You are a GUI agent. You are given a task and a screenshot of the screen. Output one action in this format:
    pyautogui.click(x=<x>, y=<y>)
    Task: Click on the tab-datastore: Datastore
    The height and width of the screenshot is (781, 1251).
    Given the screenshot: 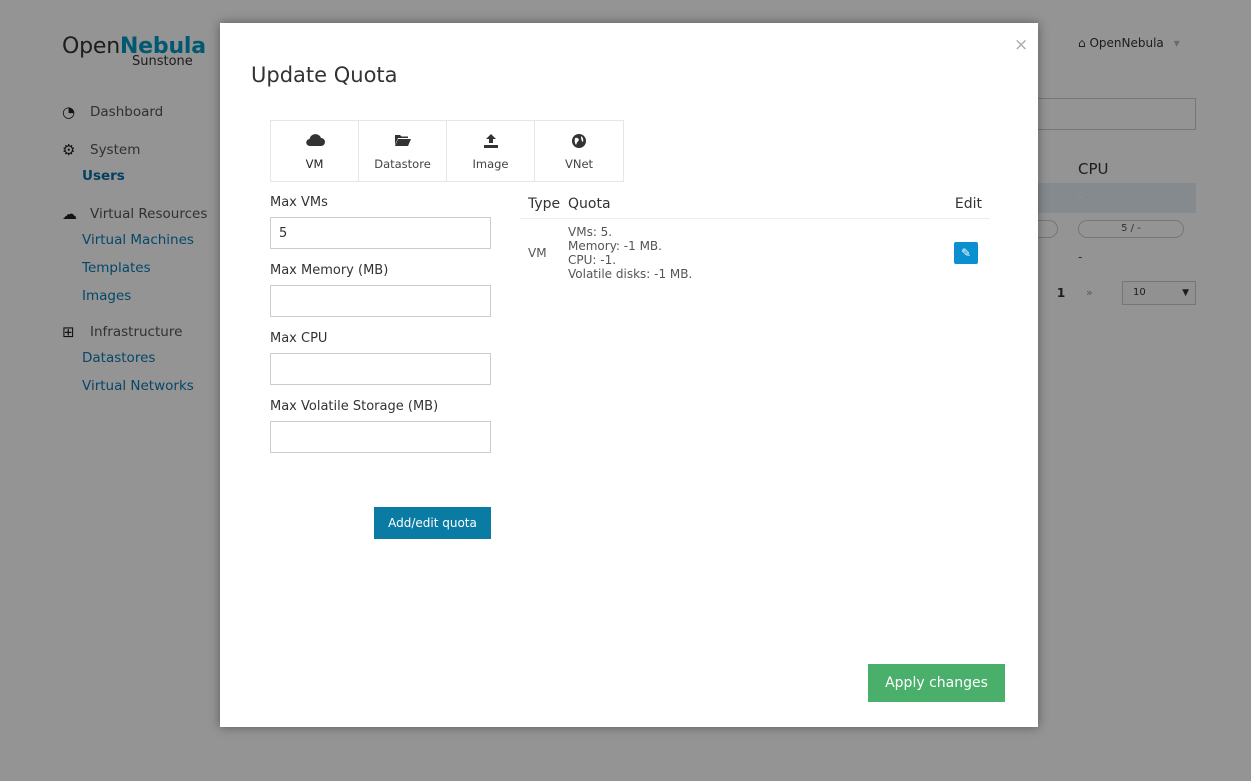 What is the action you would take?
    pyautogui.click(x=403, y=151)
    